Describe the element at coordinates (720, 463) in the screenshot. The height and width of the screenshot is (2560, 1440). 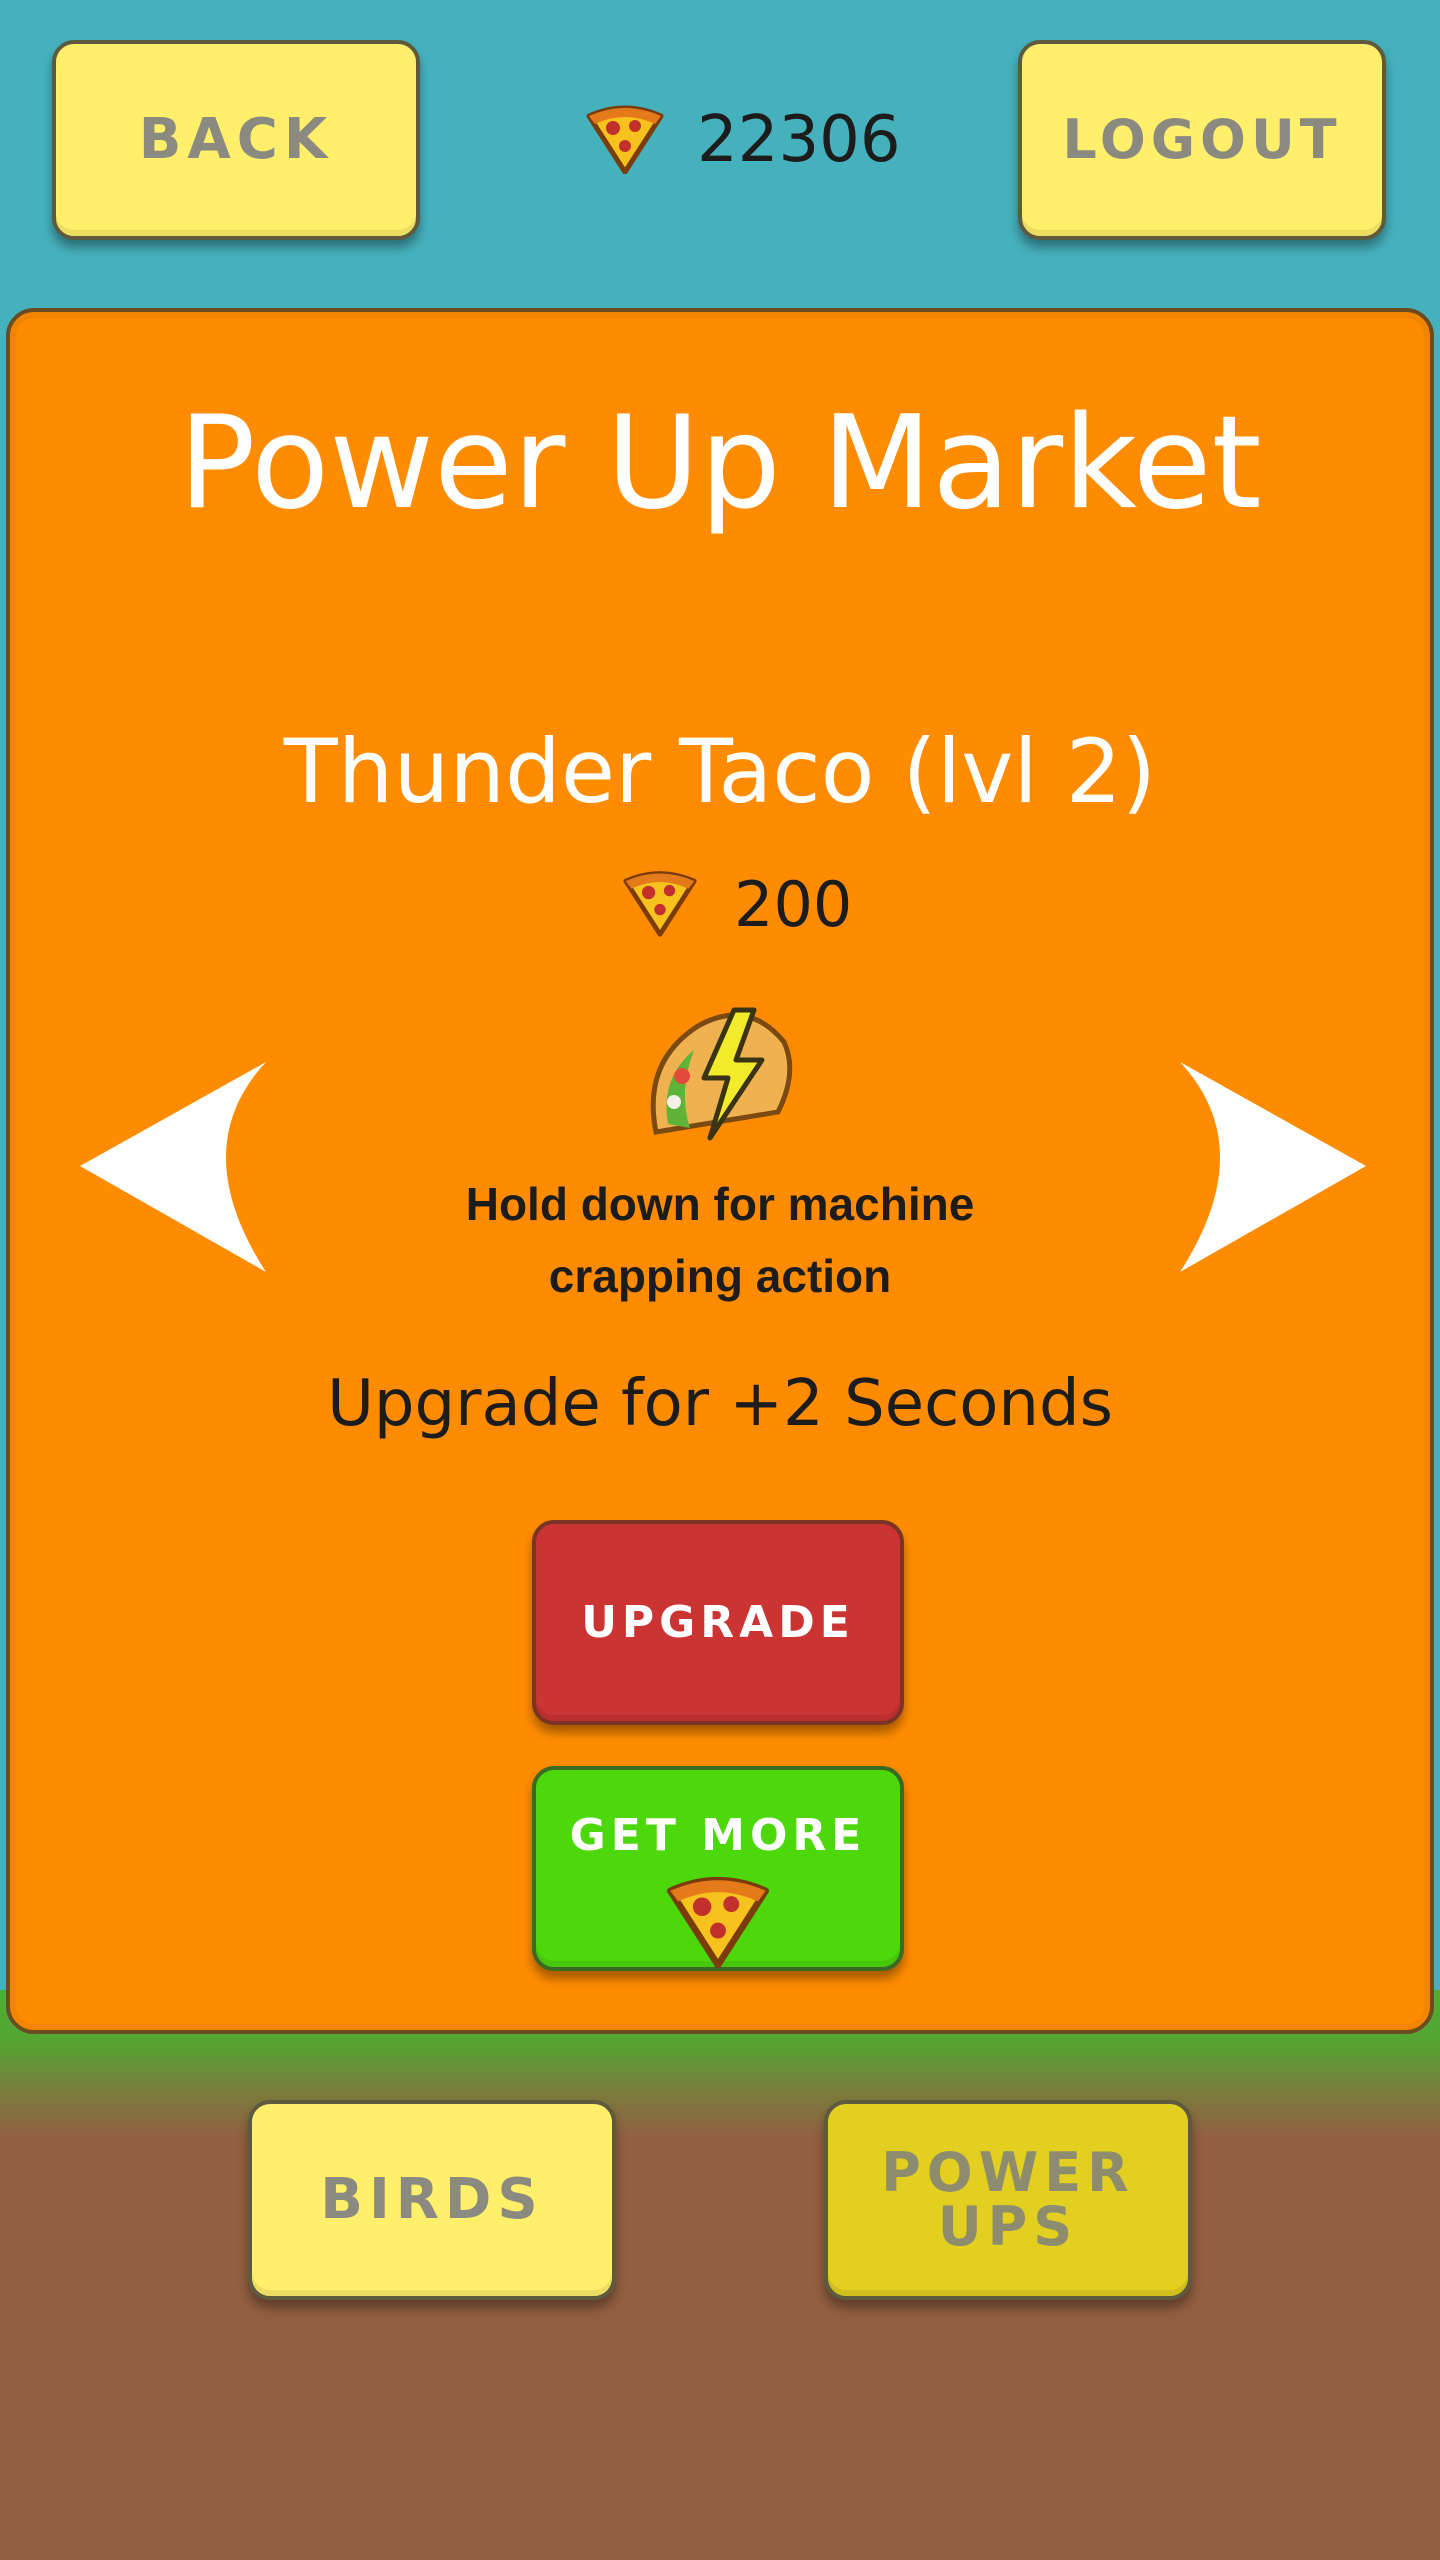
I see `page-title: Power Up Market` at that location.